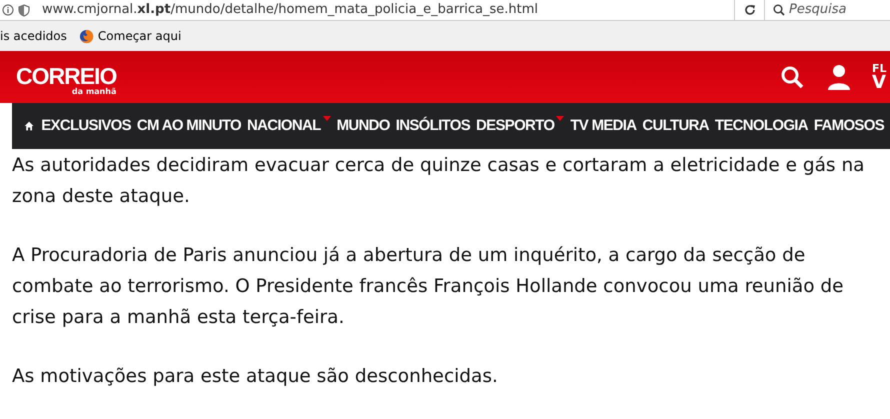 The image size is (890, 419). Describe the element at coordinates (86, 36) in the screenshot. I see `browser-logo-icon` at that location.